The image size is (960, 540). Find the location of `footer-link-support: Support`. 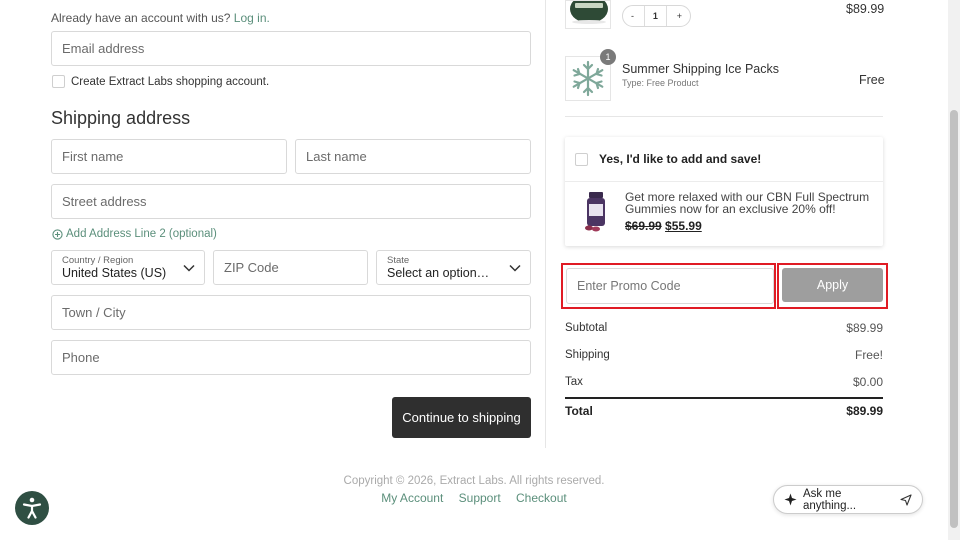

footer-link-support: Support is located at coordinates (480, 498).